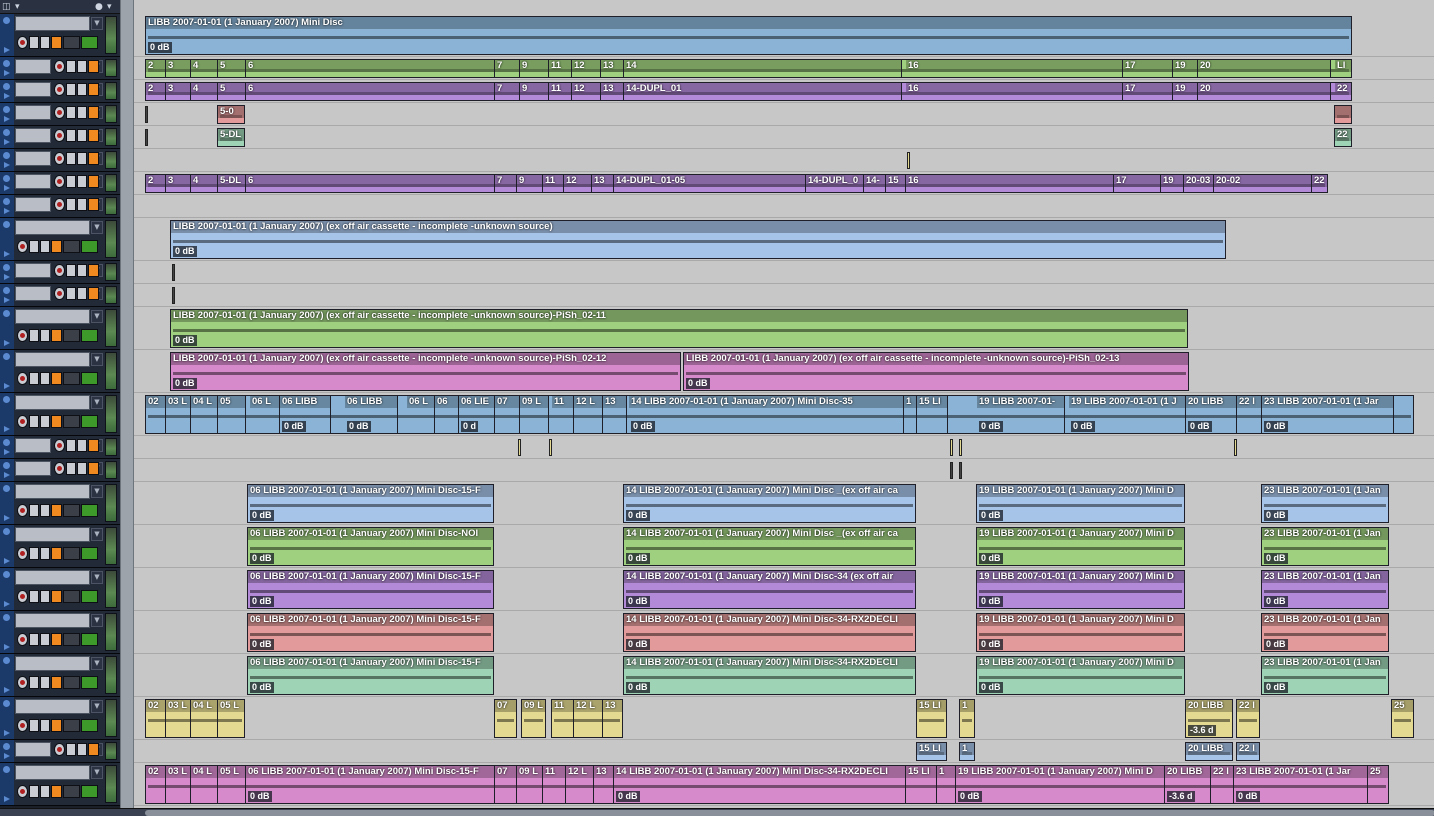  Describe the element at coordinates (1202, 730) in the screenshot. I see `clip-gain: -3.6 d` at that location.